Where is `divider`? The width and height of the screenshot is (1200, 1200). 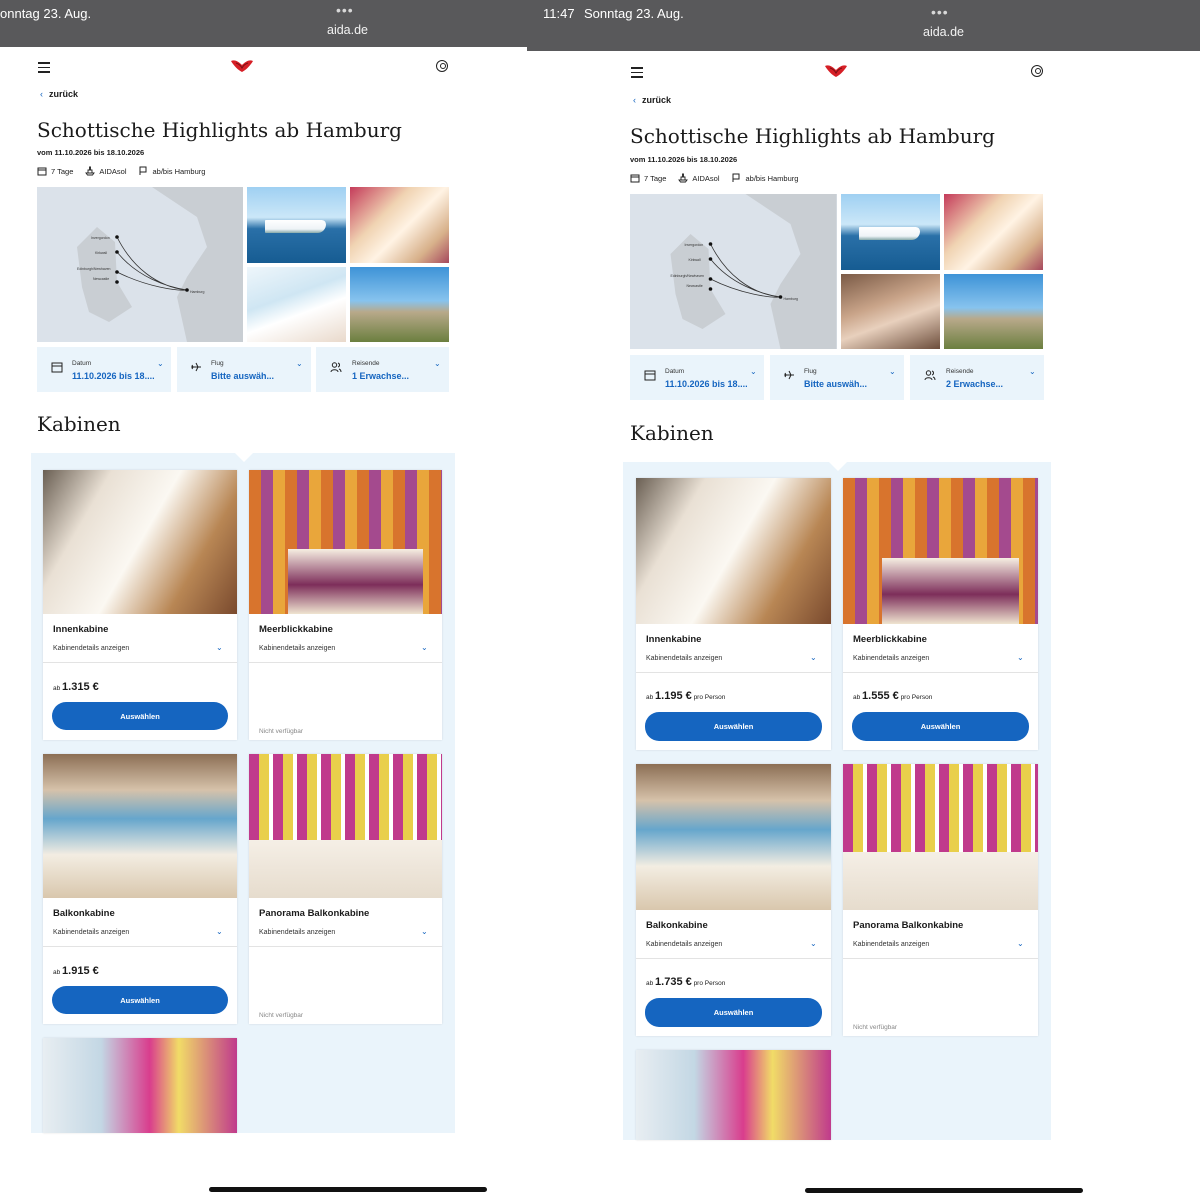
divider is located at coordinates (940, 958).